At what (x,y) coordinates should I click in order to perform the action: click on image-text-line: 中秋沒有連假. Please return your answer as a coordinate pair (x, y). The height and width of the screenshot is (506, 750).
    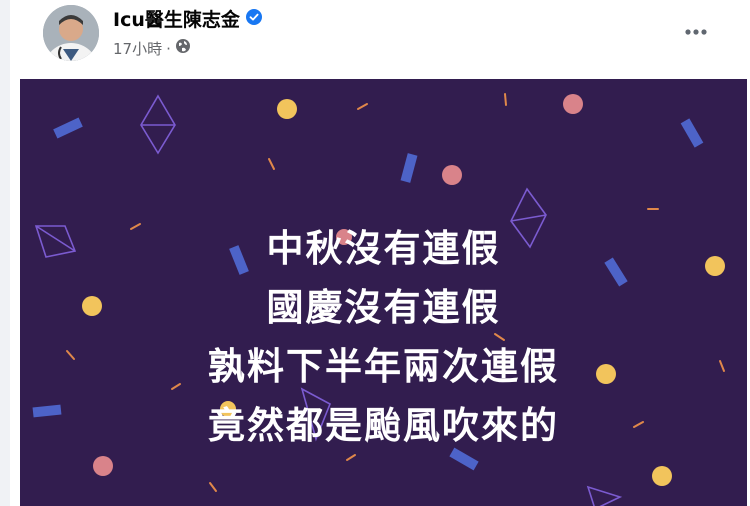
    Looking at the image, I should click on (383, 248).